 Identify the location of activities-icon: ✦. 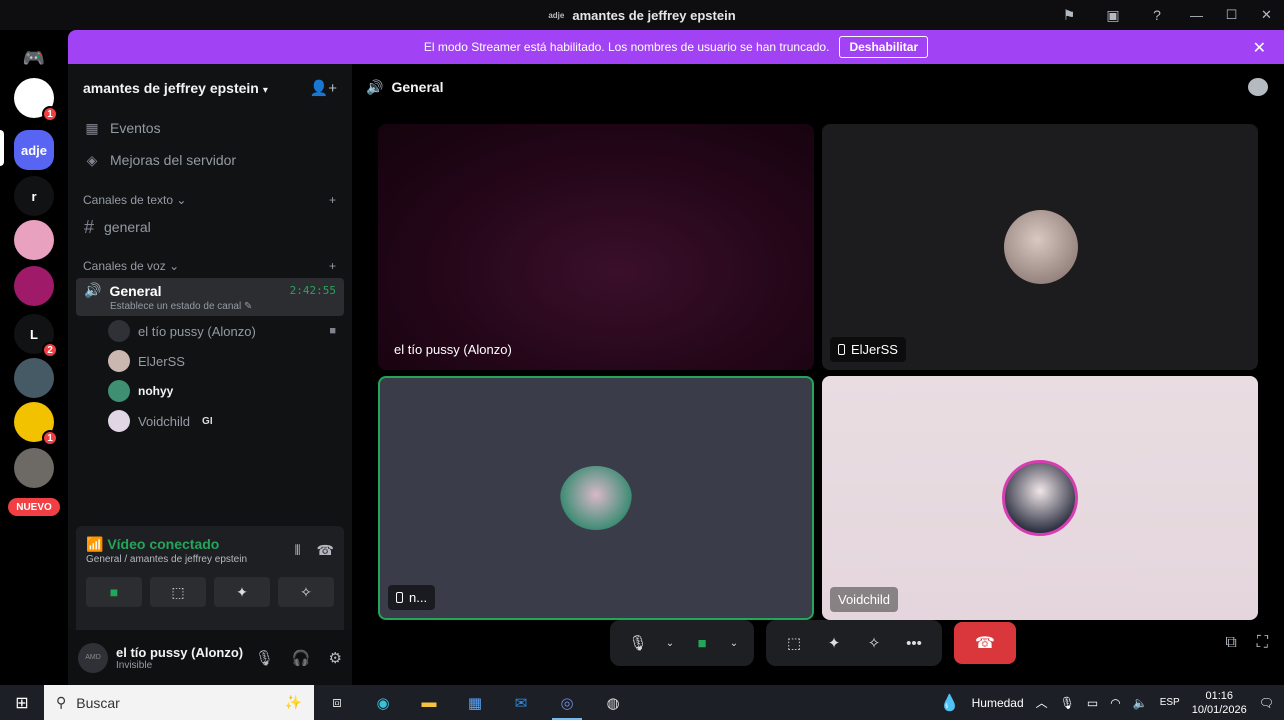
(834, 643).